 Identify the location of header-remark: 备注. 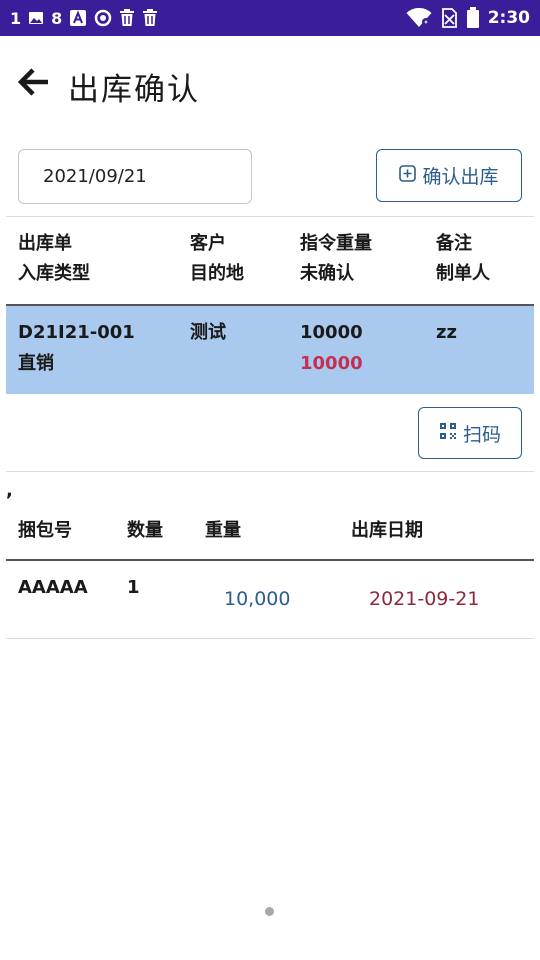
(454, 243).